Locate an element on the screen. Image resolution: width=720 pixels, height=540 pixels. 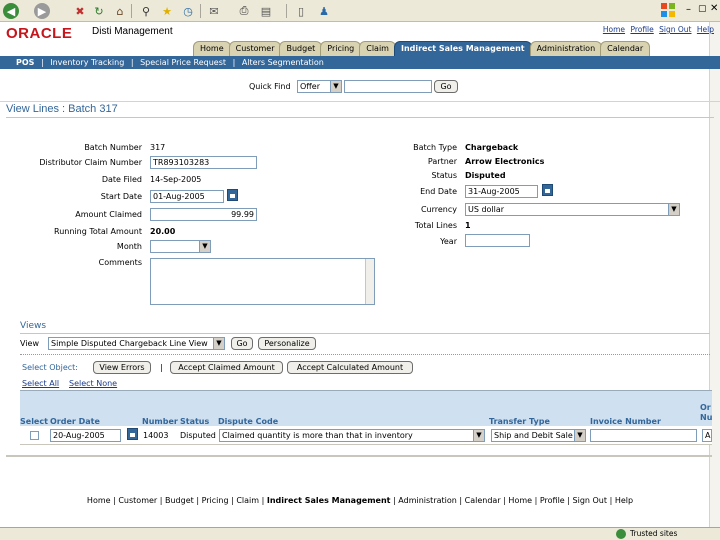
column-header-order-date: Order Date is located at coordinates (75, 421).